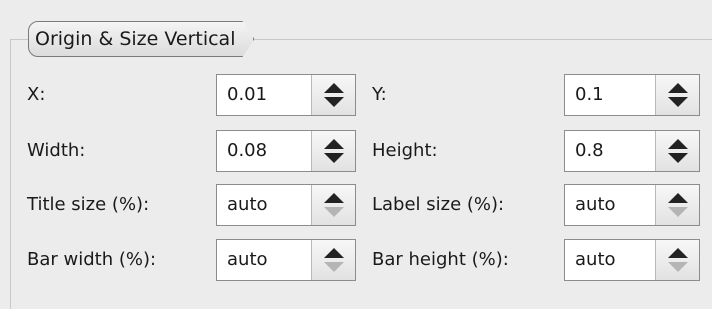  Describe the element at coordinates (88, 204) in the screenshot. I see `title-size-label: Title size (%):` at that location.